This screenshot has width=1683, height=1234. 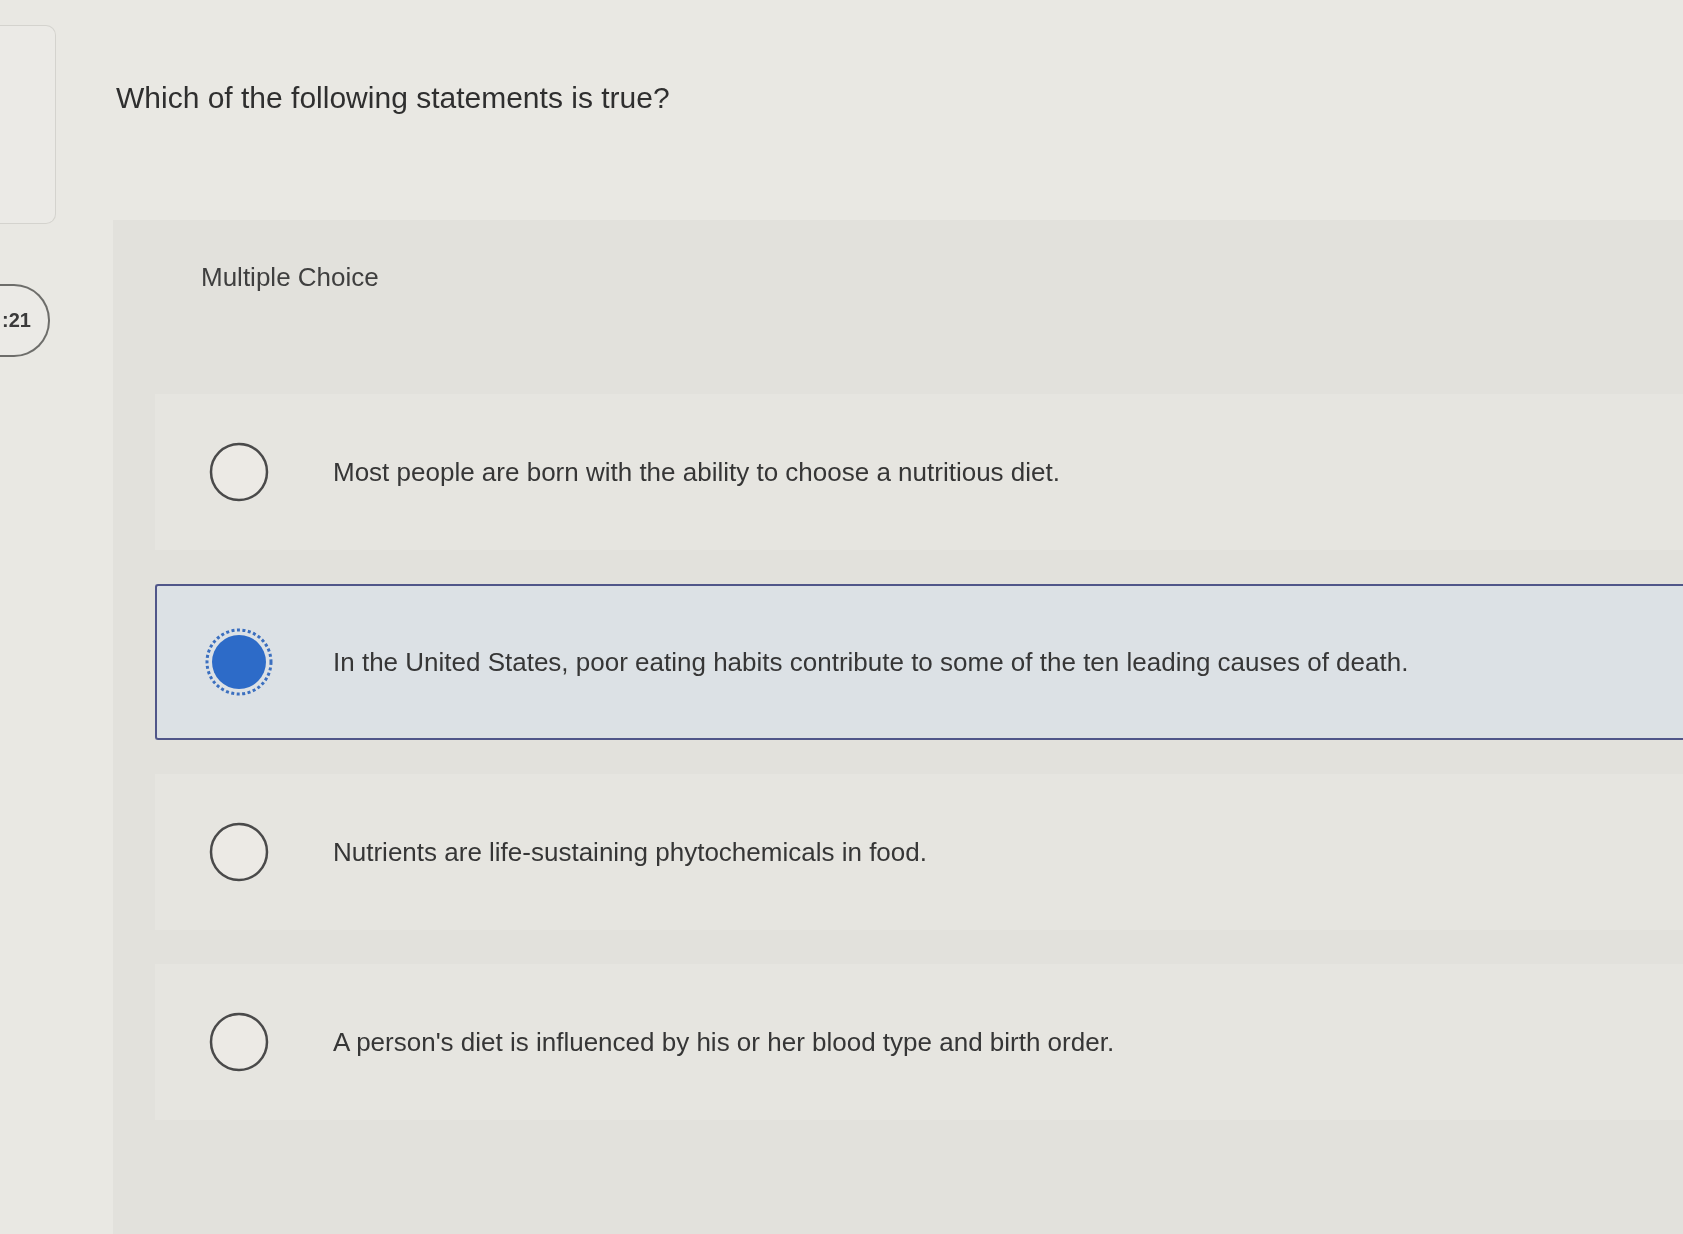 What do you see at coordinates (630, 852) in the screenshot?
I see `option-text: Nutrients are life-sustaining phytochemicals in food.` at bounding box center [630, 852].